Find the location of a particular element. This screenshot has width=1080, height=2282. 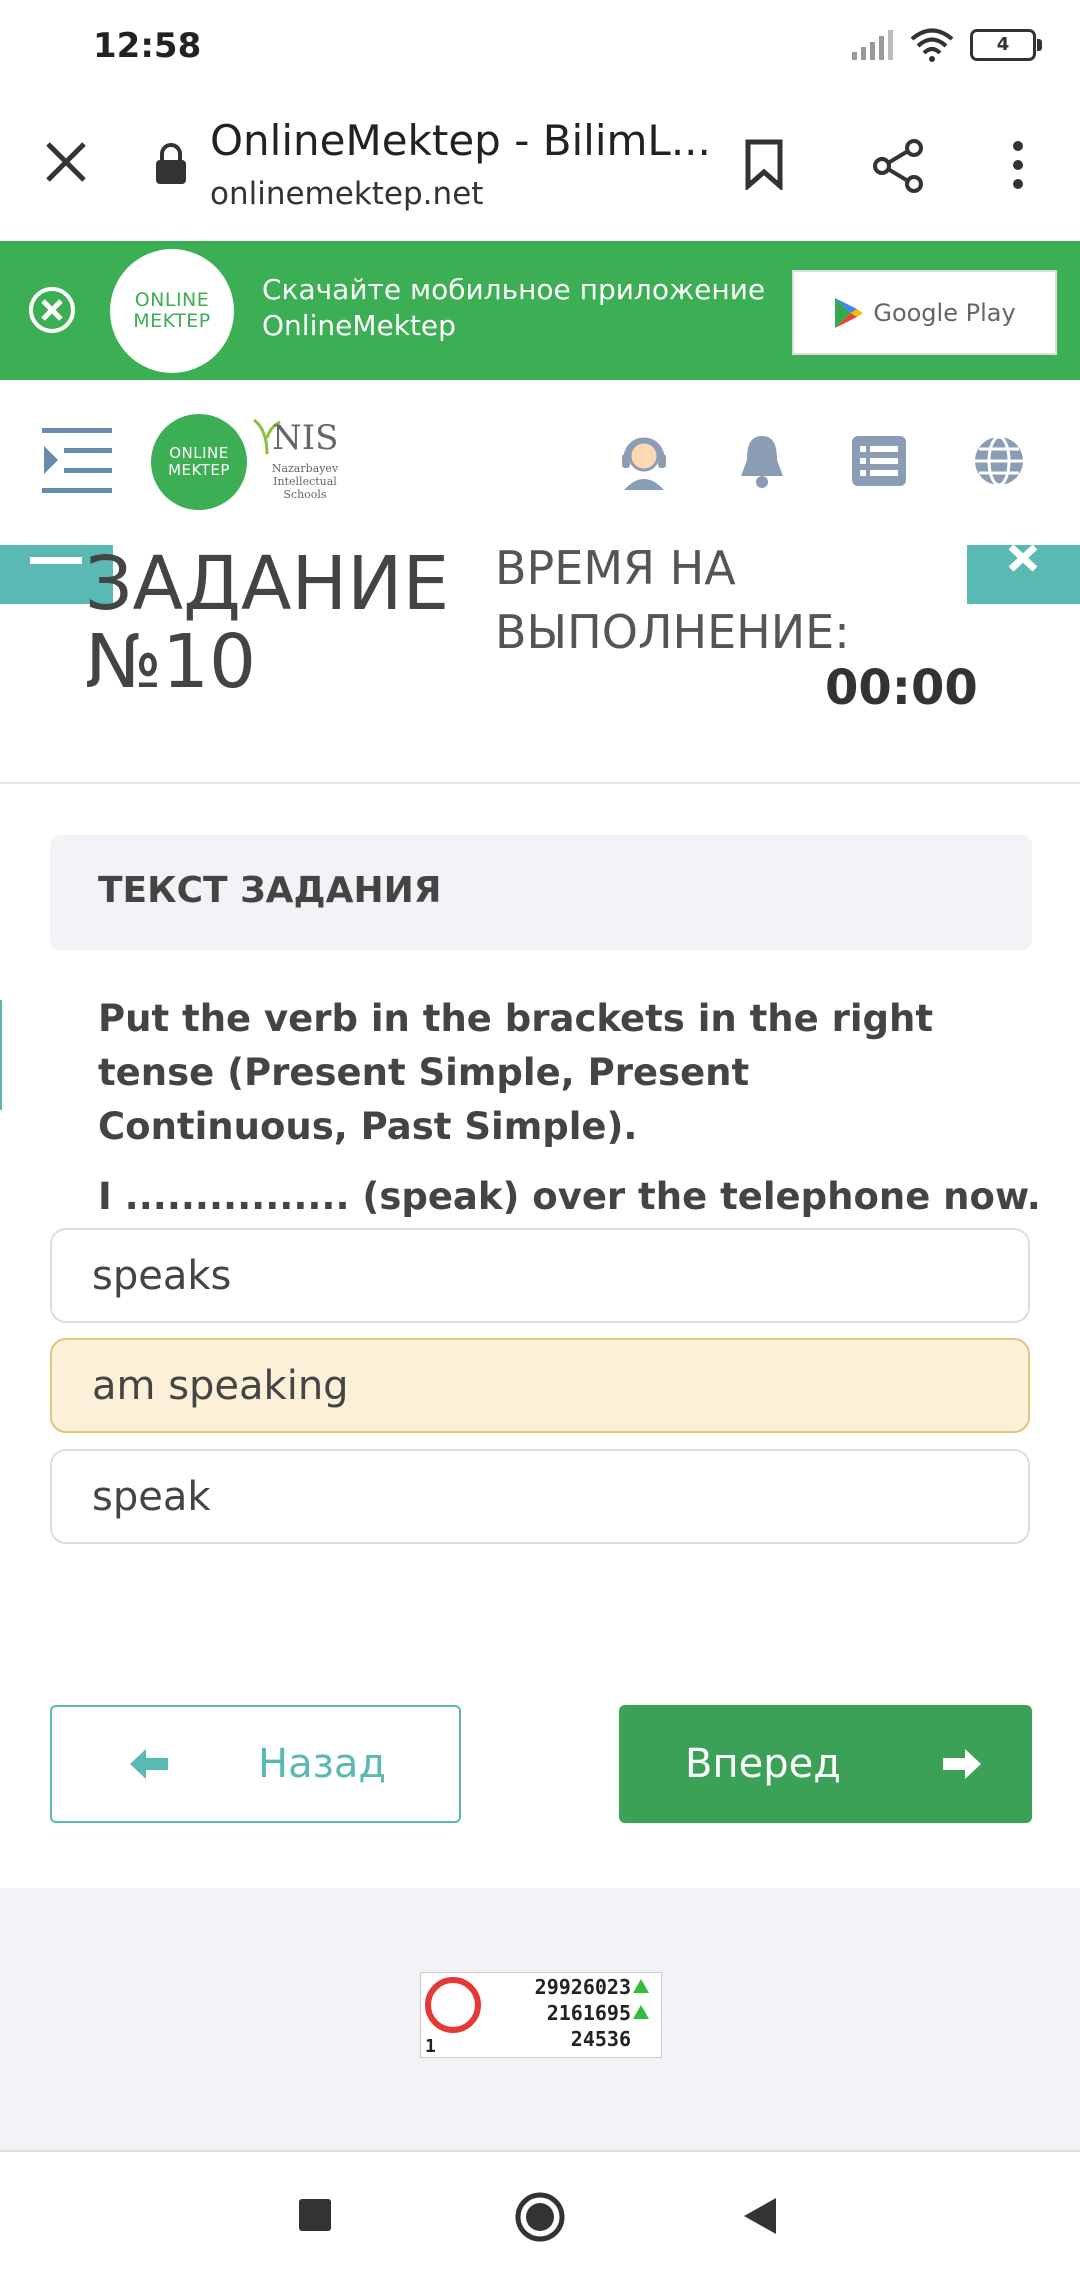

scroll-marker is located at coordinates (1, 1055).